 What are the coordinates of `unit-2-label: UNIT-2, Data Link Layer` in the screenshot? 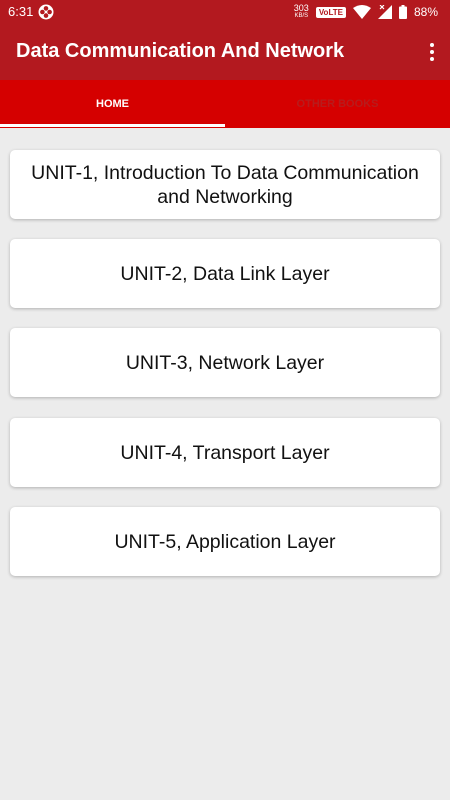 It's located at (225, 273).